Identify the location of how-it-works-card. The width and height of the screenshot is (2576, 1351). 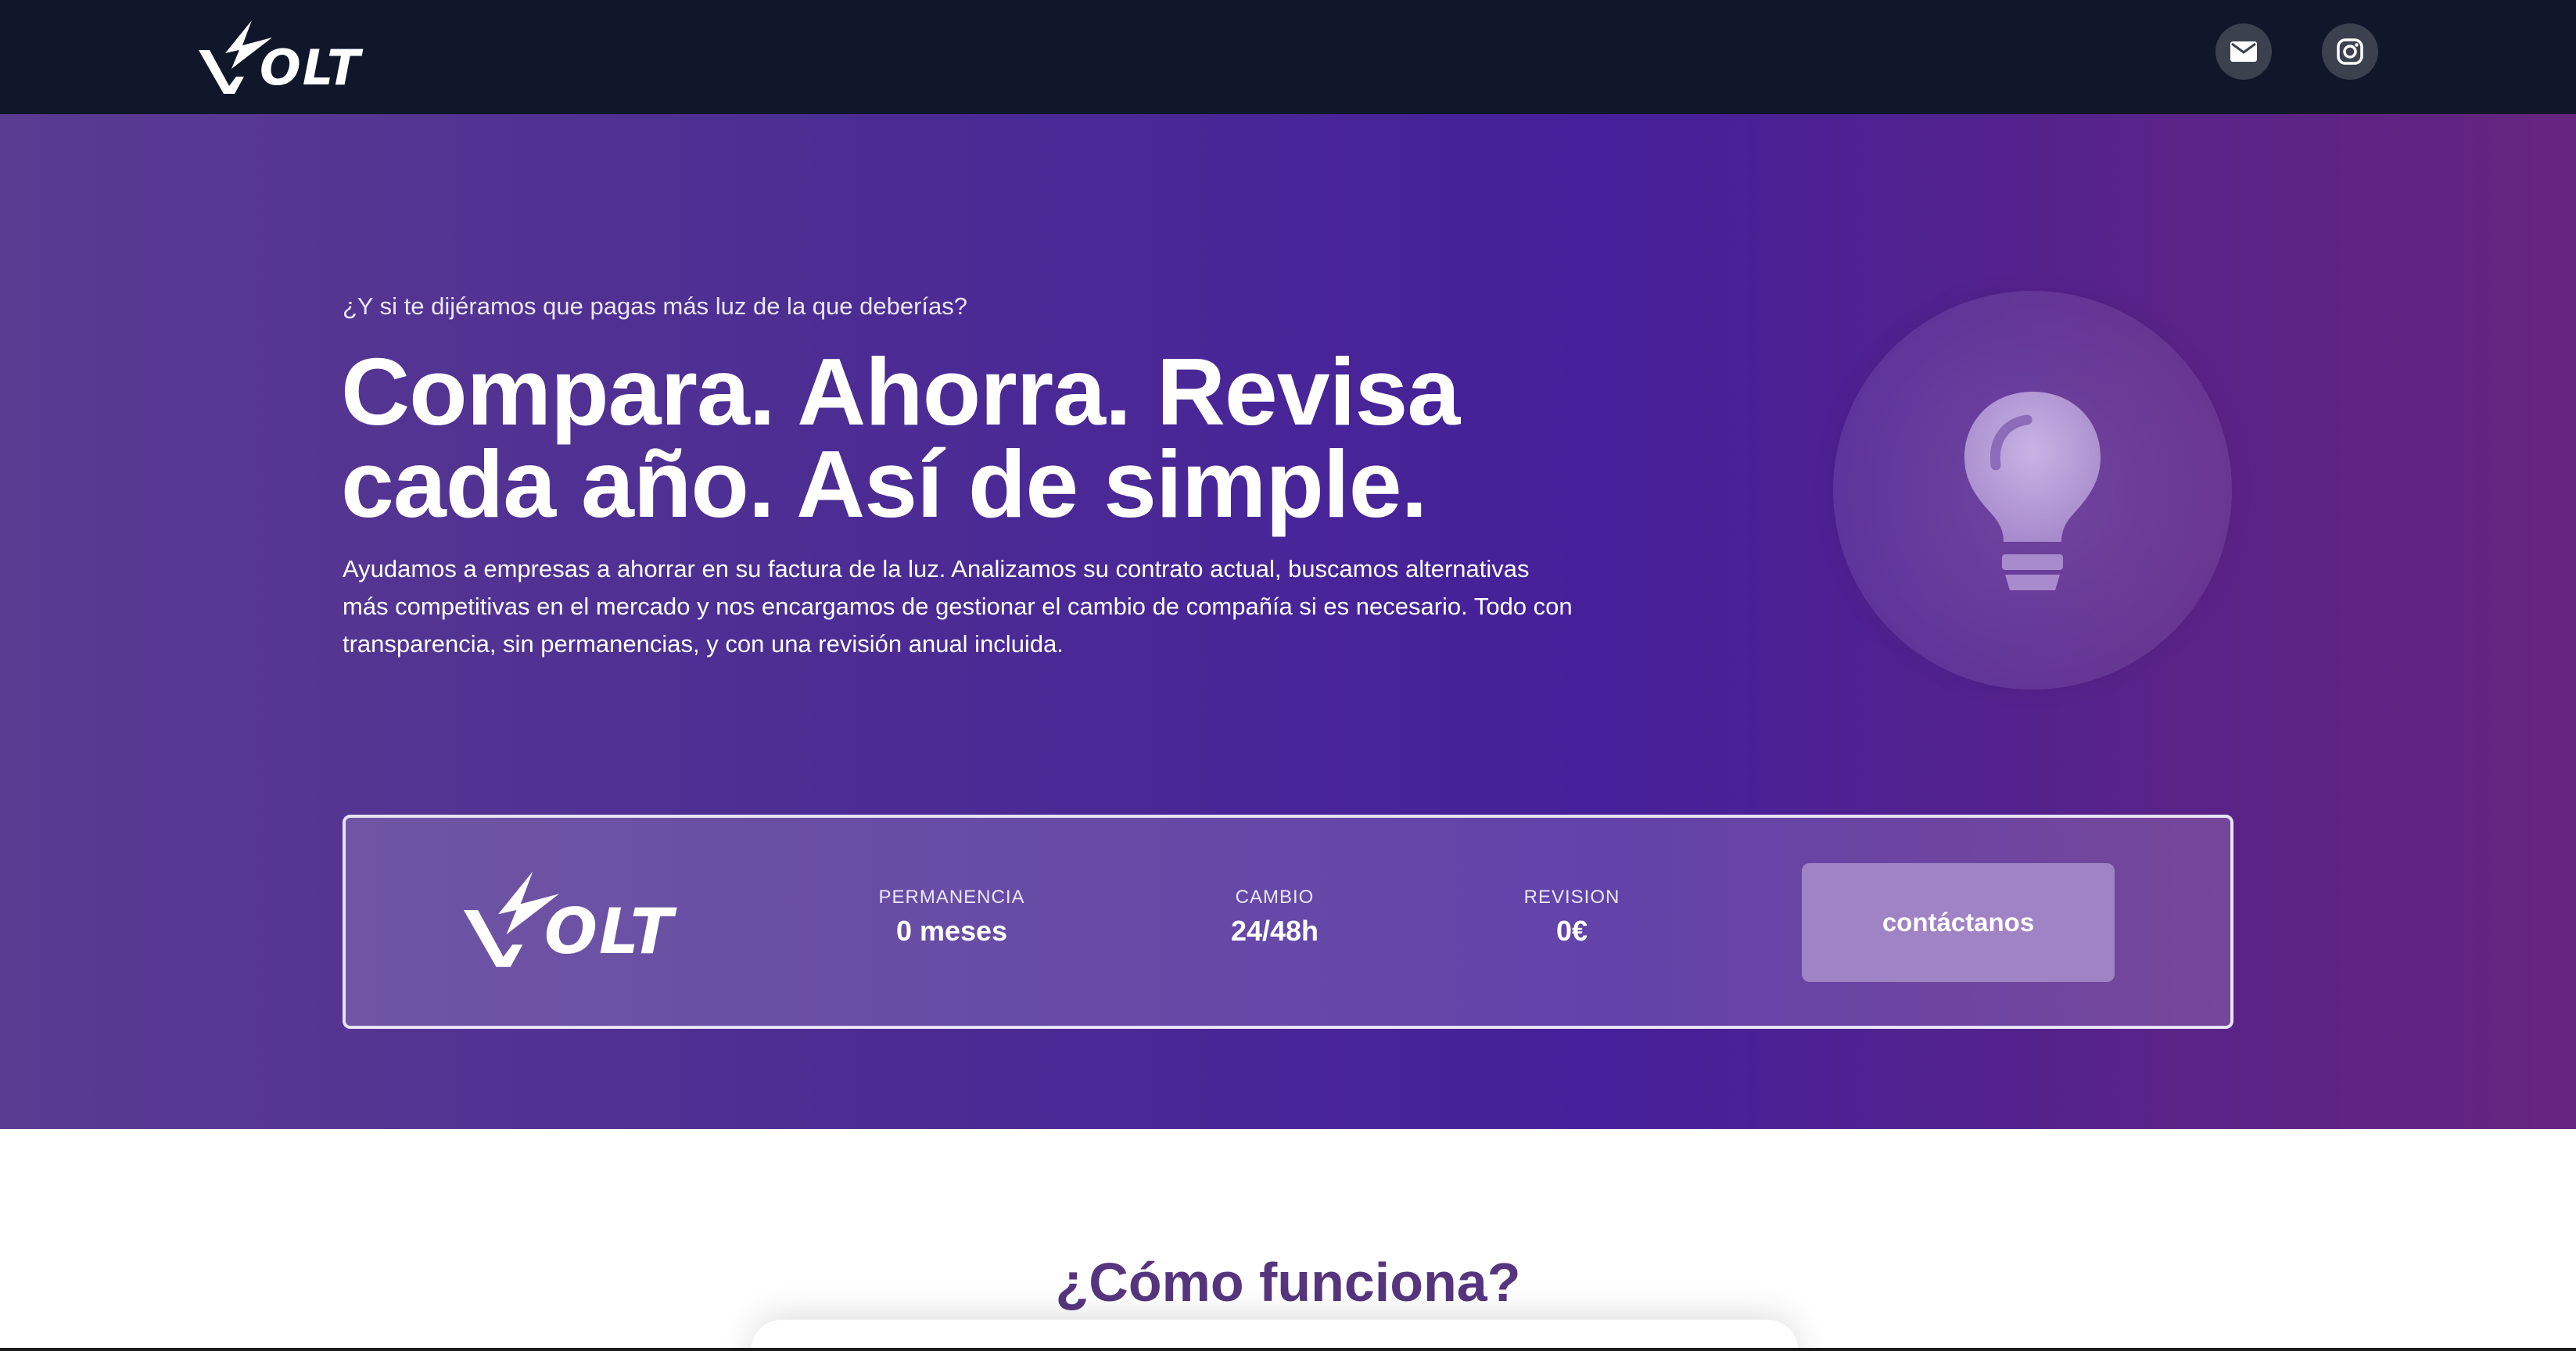
(1275, 1335).